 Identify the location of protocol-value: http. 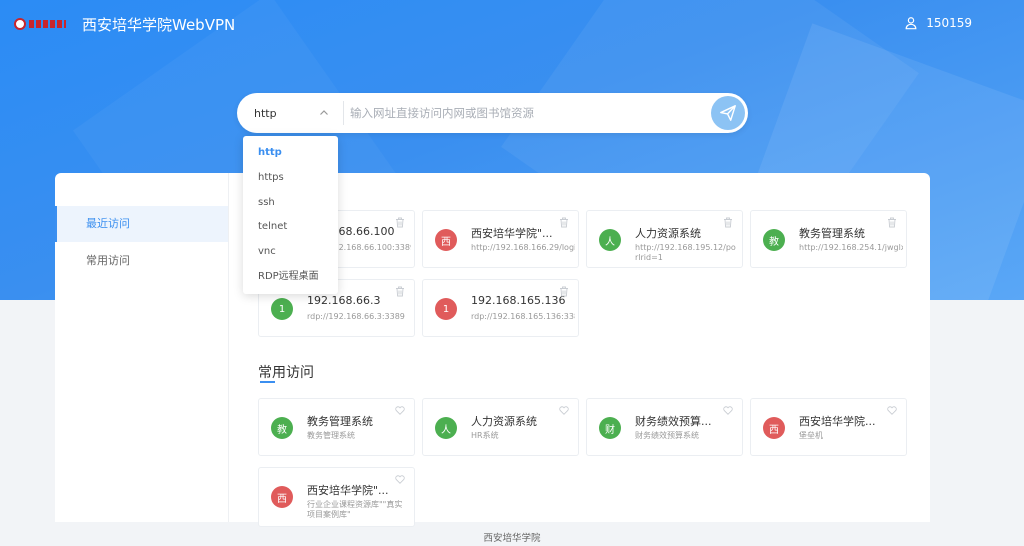
(265, 113).